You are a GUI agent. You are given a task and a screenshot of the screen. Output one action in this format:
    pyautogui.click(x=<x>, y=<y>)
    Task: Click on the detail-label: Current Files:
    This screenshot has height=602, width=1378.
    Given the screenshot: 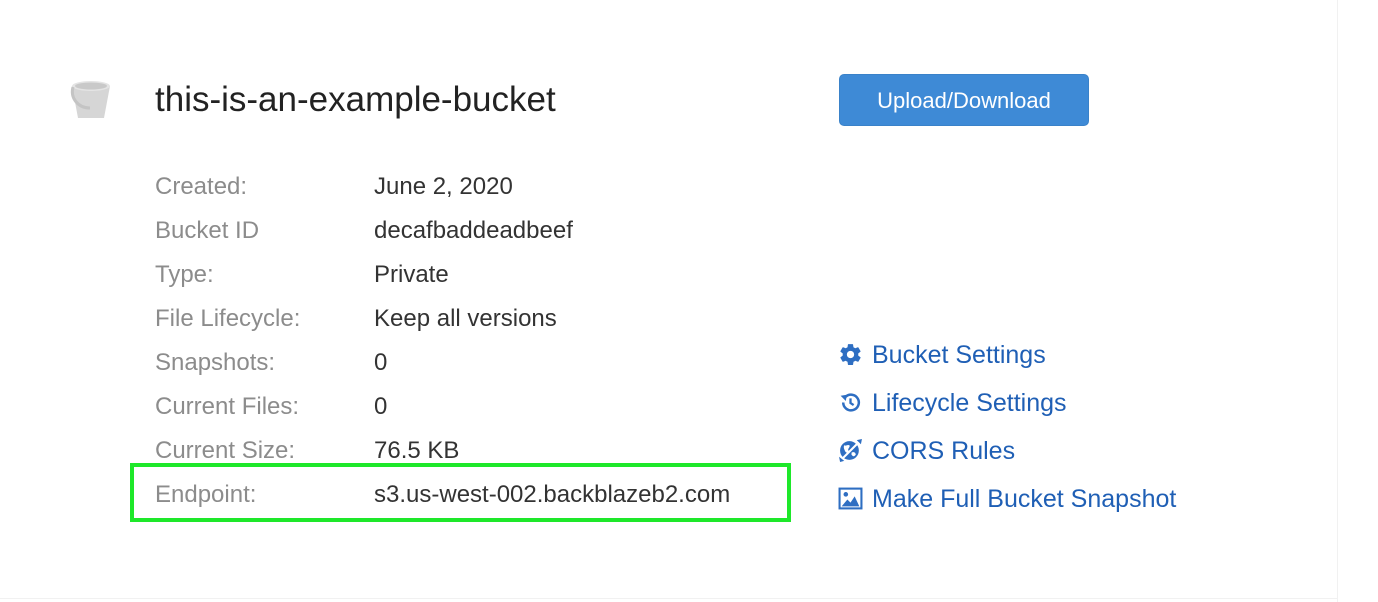 What is the action you would take?
    pyautogui.click(x=227, y=406)
    